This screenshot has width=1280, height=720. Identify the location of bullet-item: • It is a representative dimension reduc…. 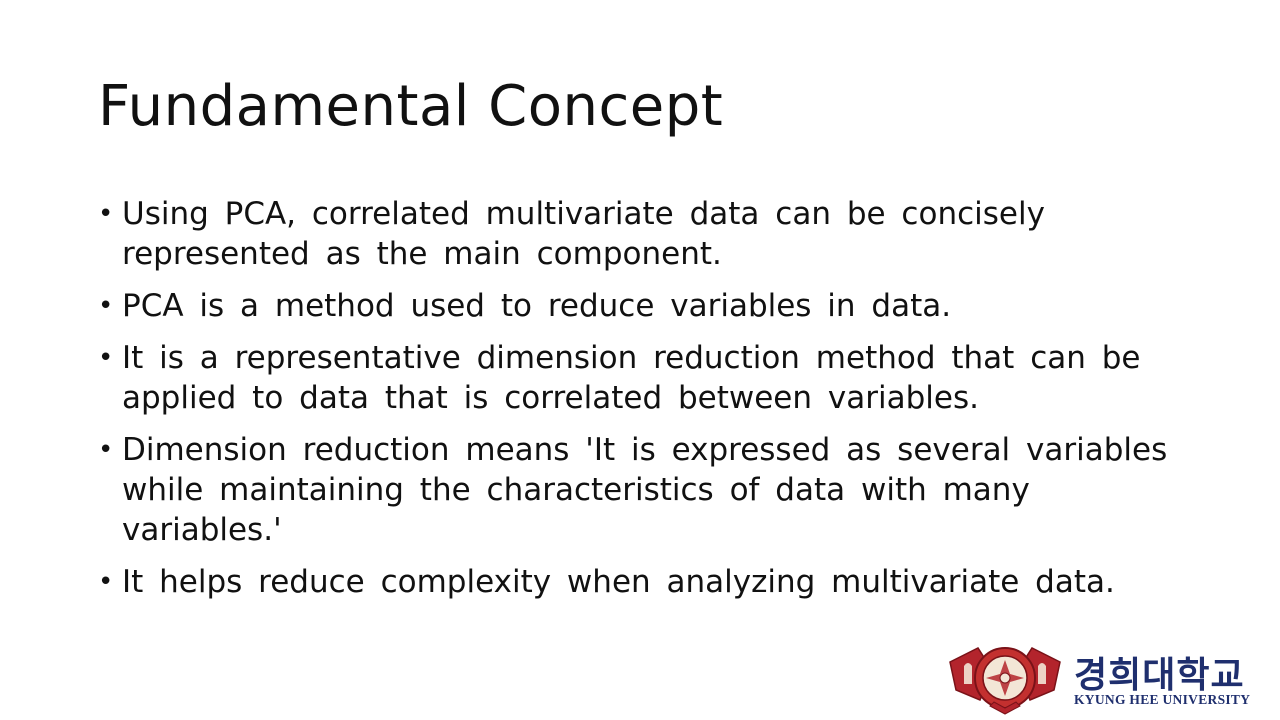
(643, 378).